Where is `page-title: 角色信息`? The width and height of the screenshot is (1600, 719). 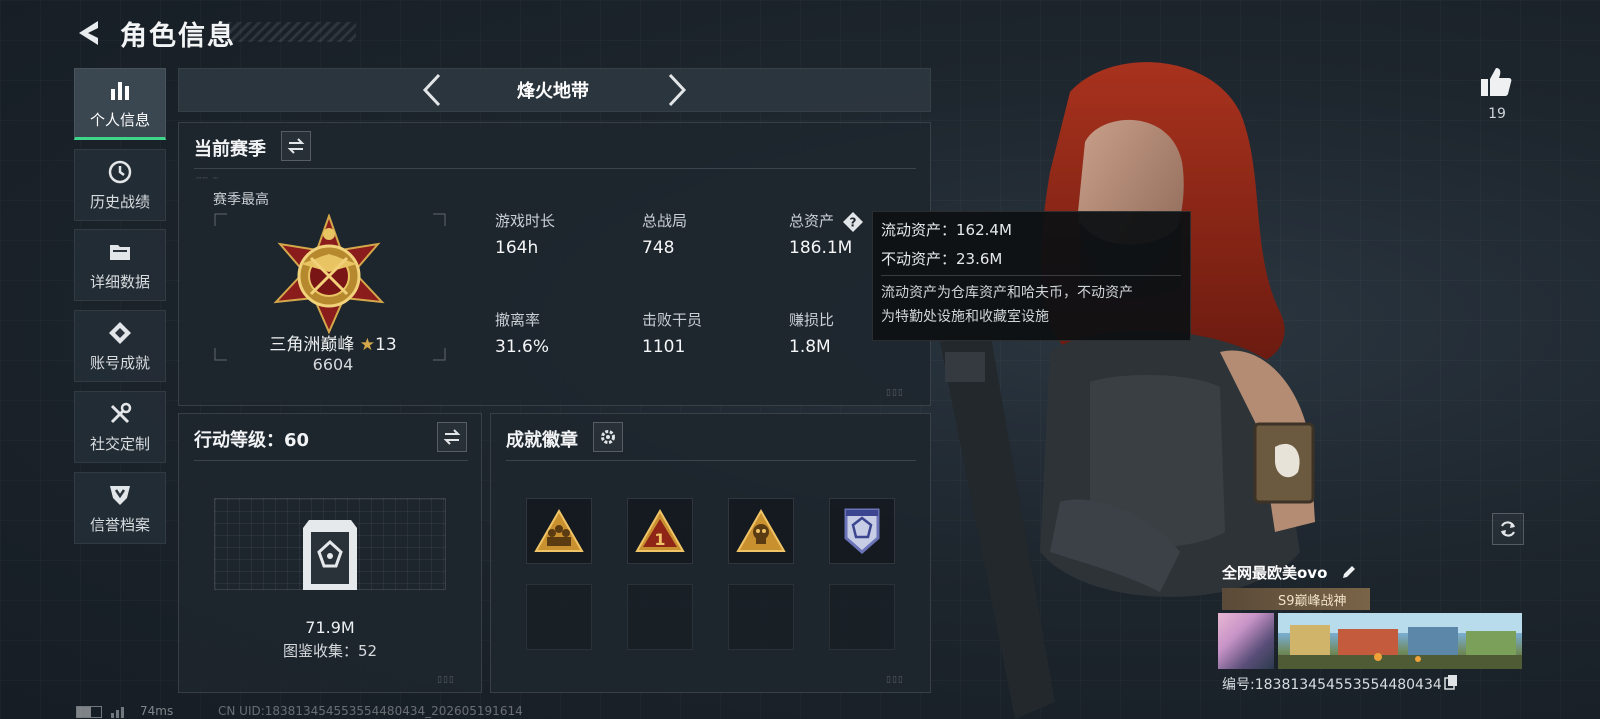 page-title: 角色信息 is located at coordinates (178, 36).